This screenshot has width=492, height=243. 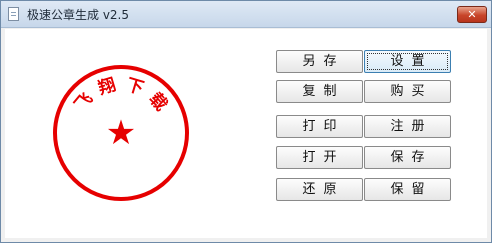 I want to click on close-icon: ✕, so click(x=472, y=14).